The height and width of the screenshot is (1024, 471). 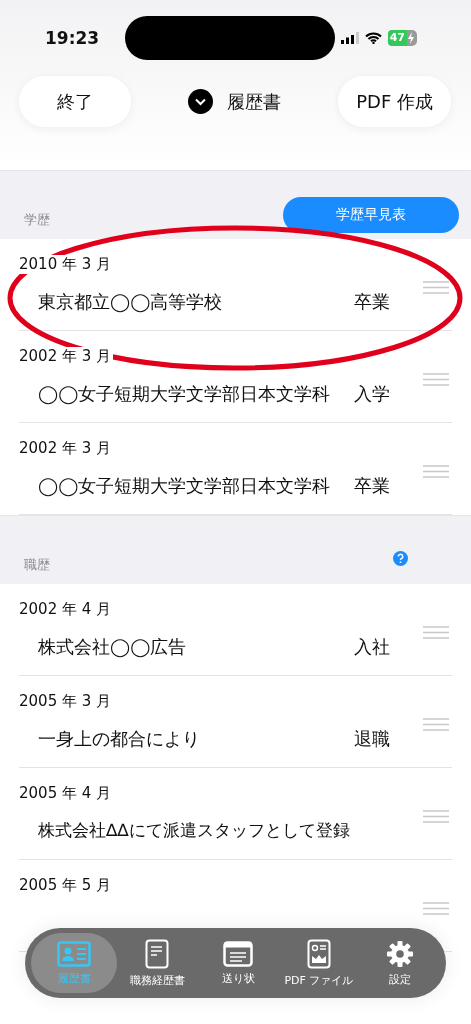 I want to click on status-label: 退職, so click(x=372, y=739).